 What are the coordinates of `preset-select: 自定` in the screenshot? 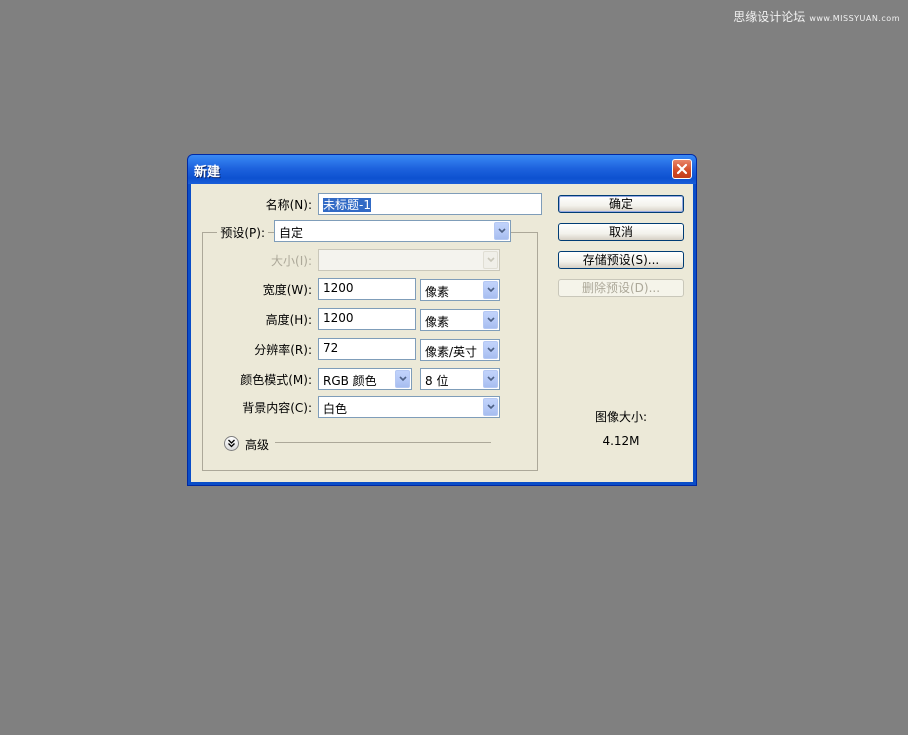 It's located at (392, 231).